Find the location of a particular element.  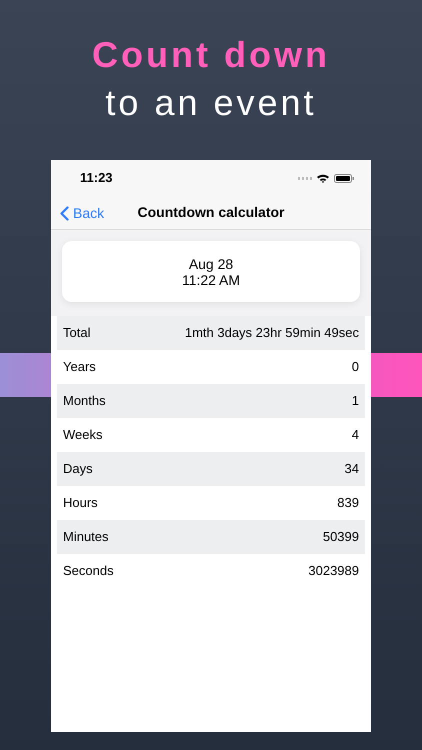

row-label: Days is located at coordinates (78, 469).